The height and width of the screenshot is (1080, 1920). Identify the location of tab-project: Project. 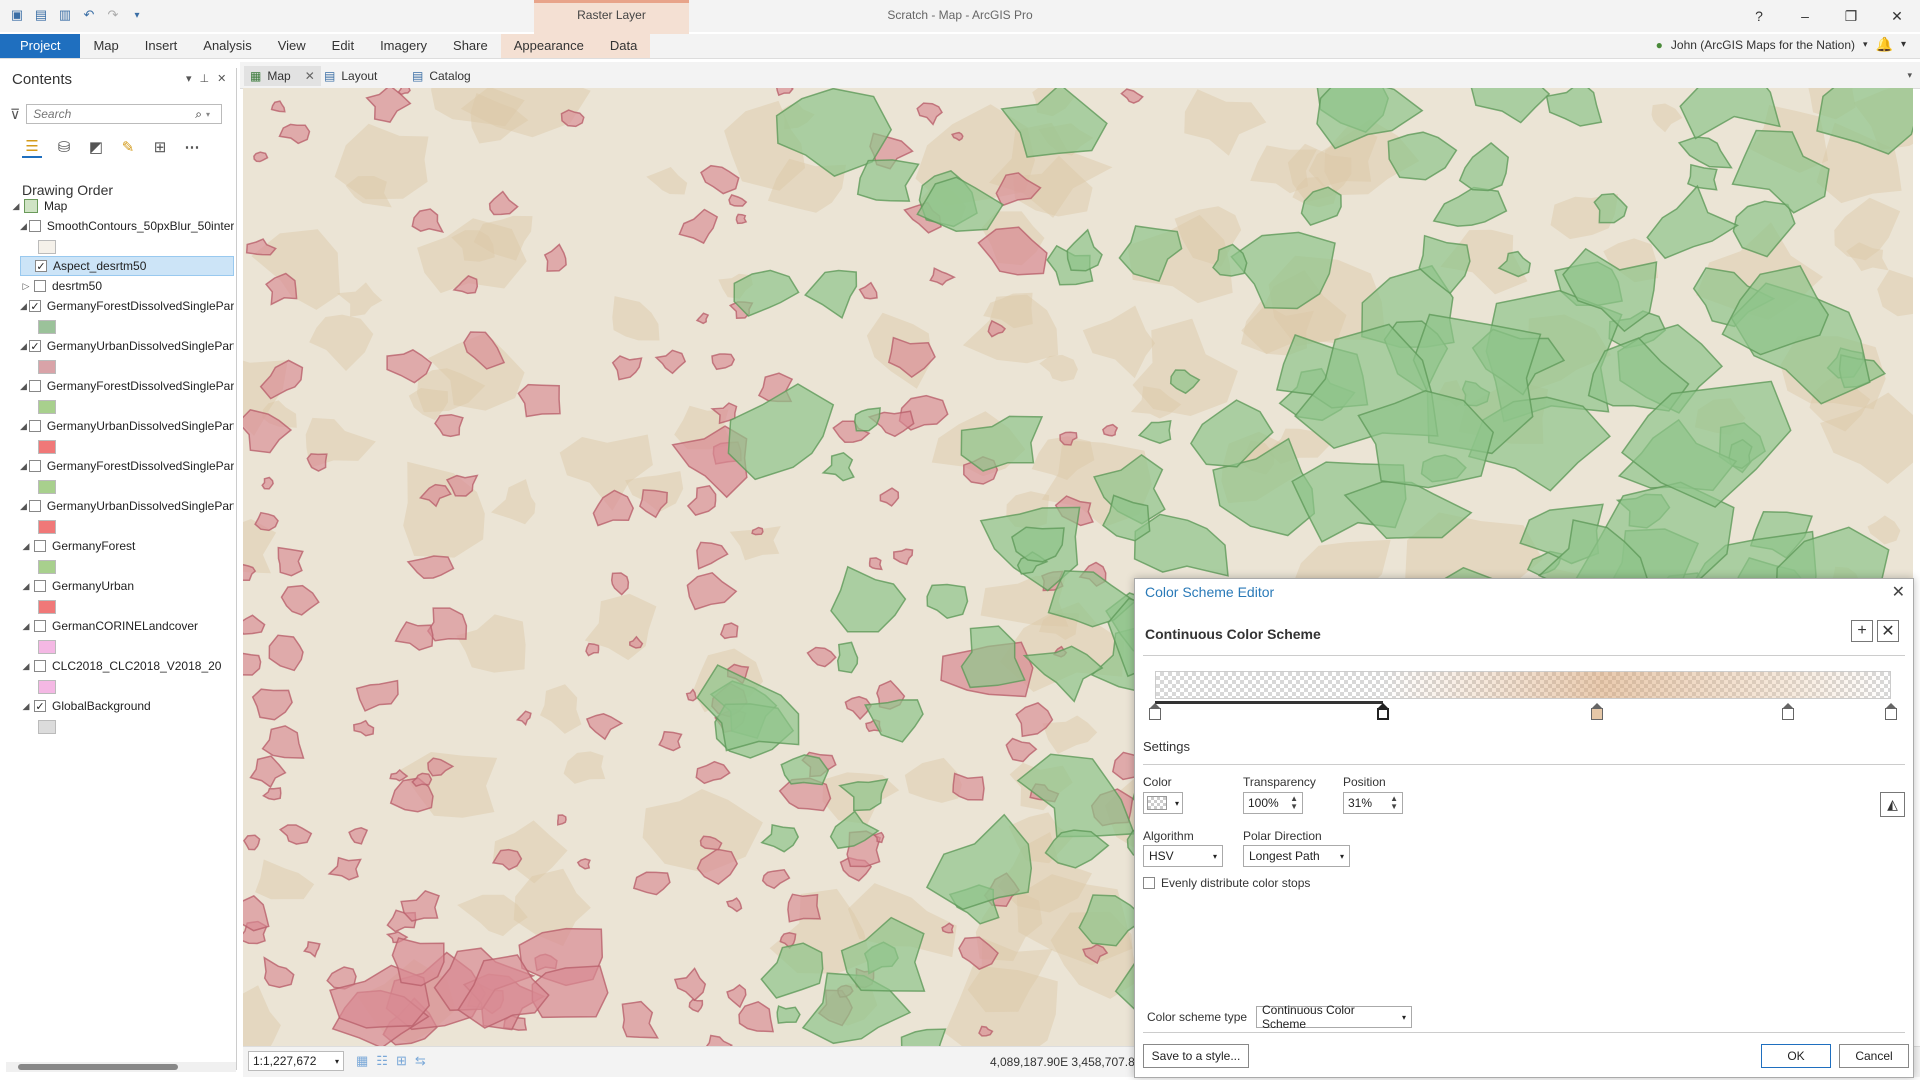
(40, 46).